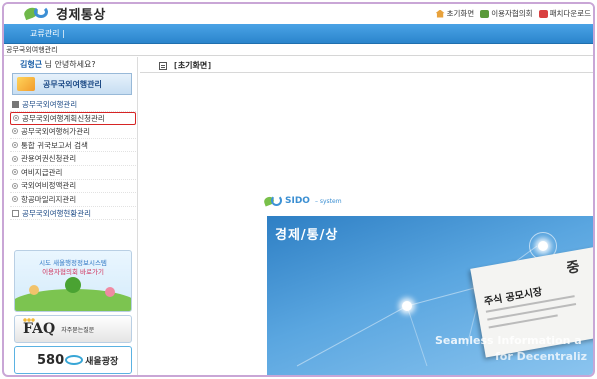  I want to click on user-council-banner: 시도 새올행정정보시스템 이용자협의회 바로가기, so click(73, 281).